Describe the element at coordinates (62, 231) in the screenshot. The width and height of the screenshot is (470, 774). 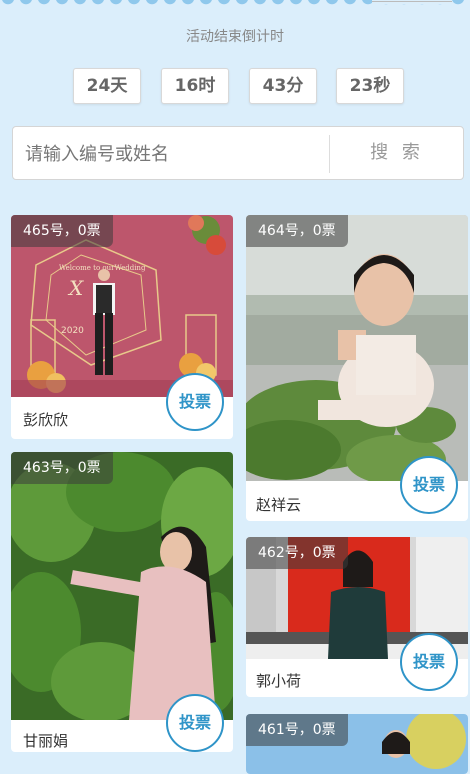
I see `candidate-badge: 465号，0票` at that location.